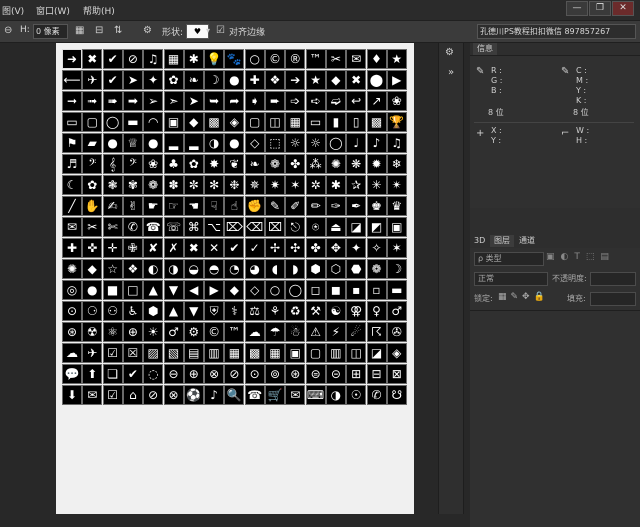  I want to click on shape-thumbnail: ✙, so click(132, 248).